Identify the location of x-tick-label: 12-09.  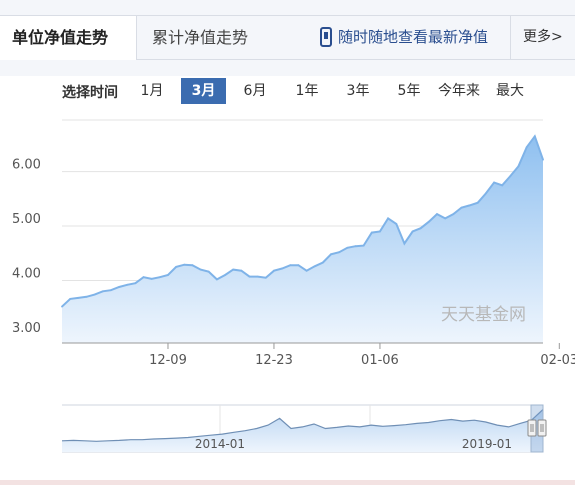
(168, 360).